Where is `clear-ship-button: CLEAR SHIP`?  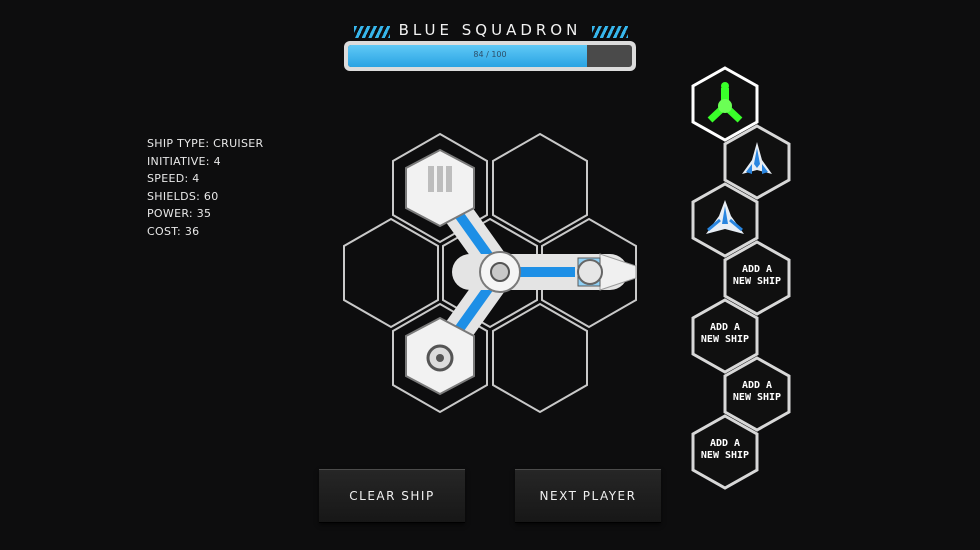 clear-ship-button: CLEAR SHIP is located at coordinates (392, 496).